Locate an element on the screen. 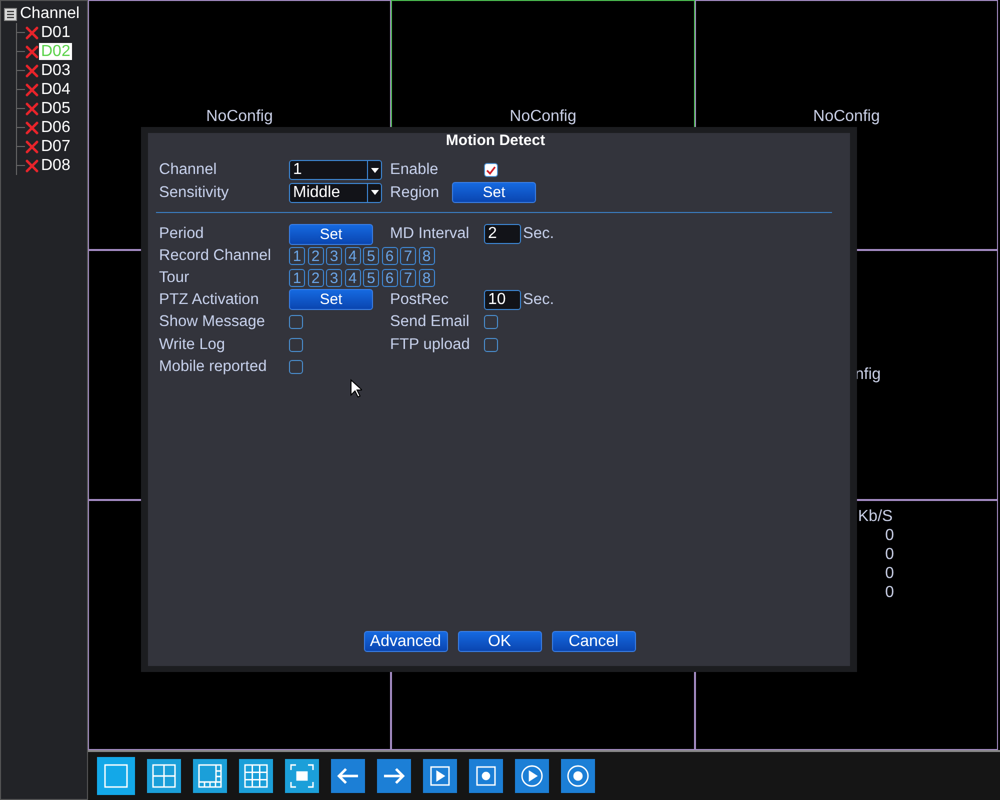 The image size is (1000, 800). field-label: Period is located at coordinates (182, 234).